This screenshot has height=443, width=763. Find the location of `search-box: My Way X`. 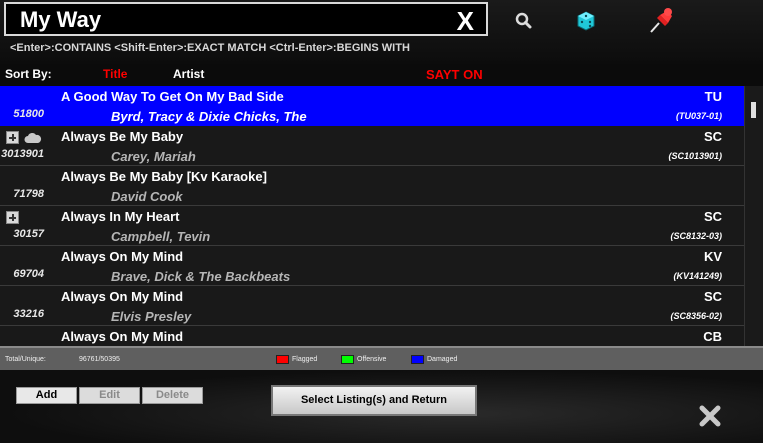

search-box: My Way X is located at coordinates (246, 19).